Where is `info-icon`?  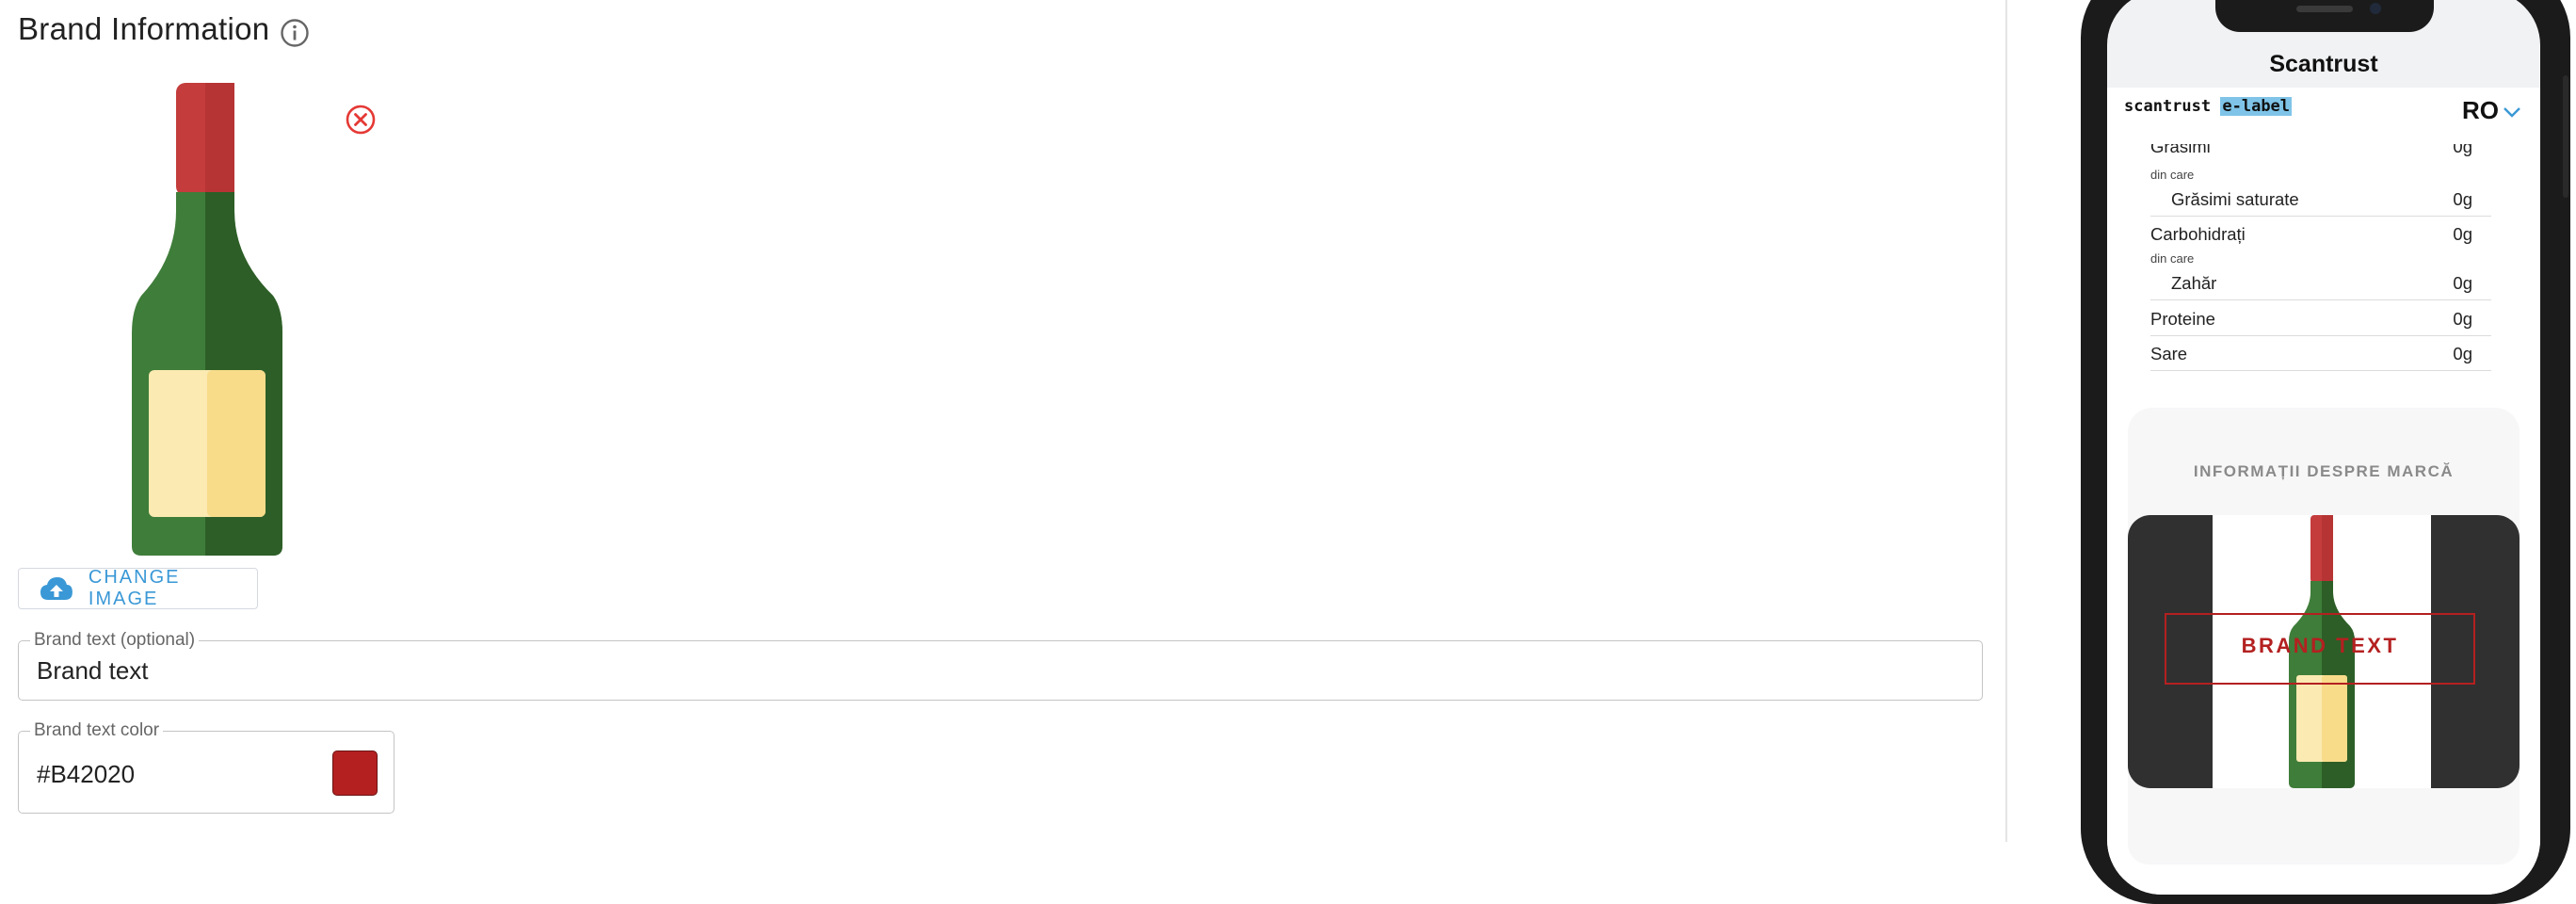 info-icon is located at coordinates (295, 33).